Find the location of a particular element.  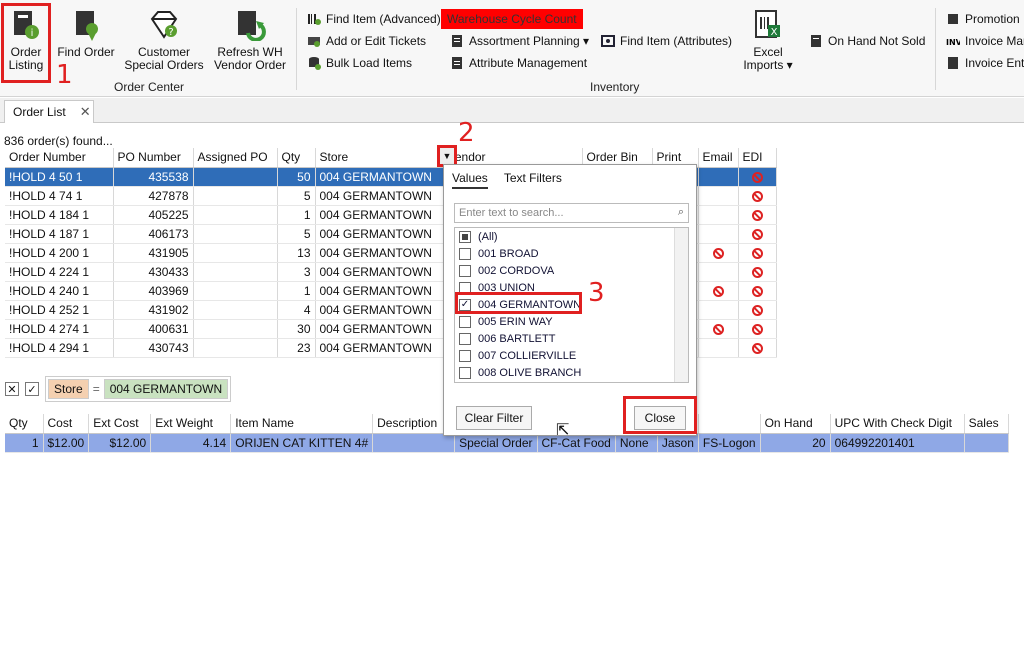

filter-expression: Store = 004 GERMANTOWN is located at coordinates (138, 389).